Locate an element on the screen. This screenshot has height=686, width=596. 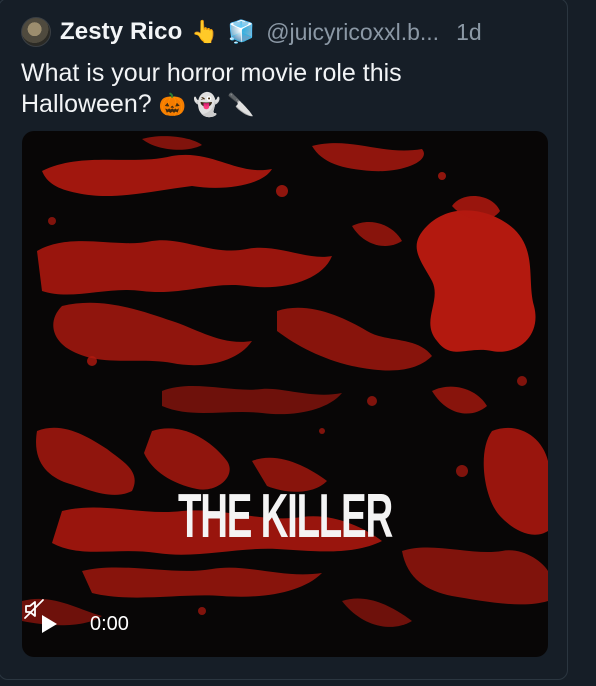
muted-speaker-icon is located at coordinates (34, 609).